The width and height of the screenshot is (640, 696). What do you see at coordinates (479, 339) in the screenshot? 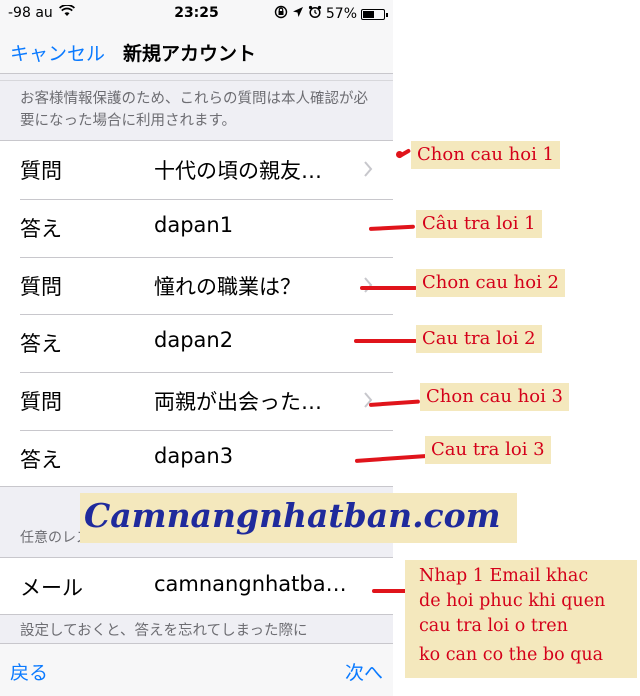
I see `annotation-label-4: Cau tra loi 2` at bounding box center [479, 339].